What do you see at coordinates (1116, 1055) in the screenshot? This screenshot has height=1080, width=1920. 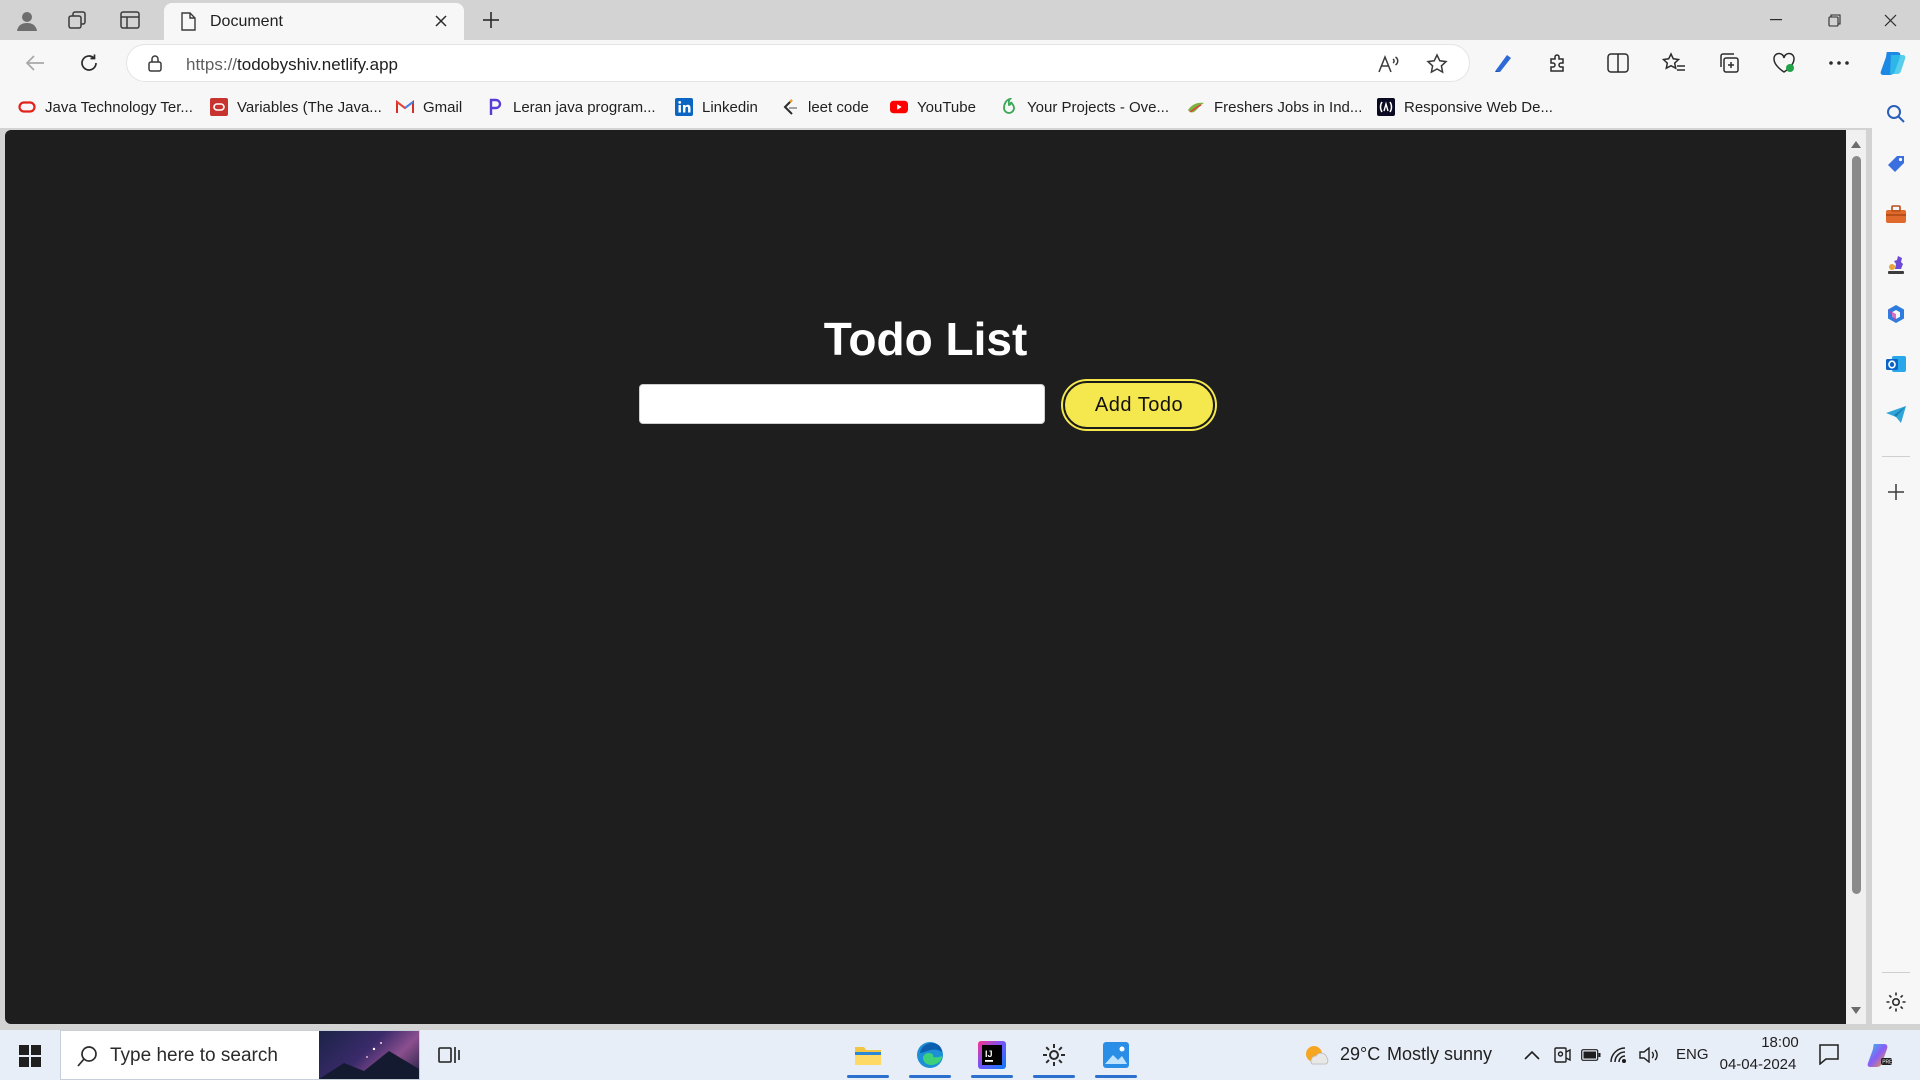 I see `photos-app-icon` at bounding box center [1116, 1055].